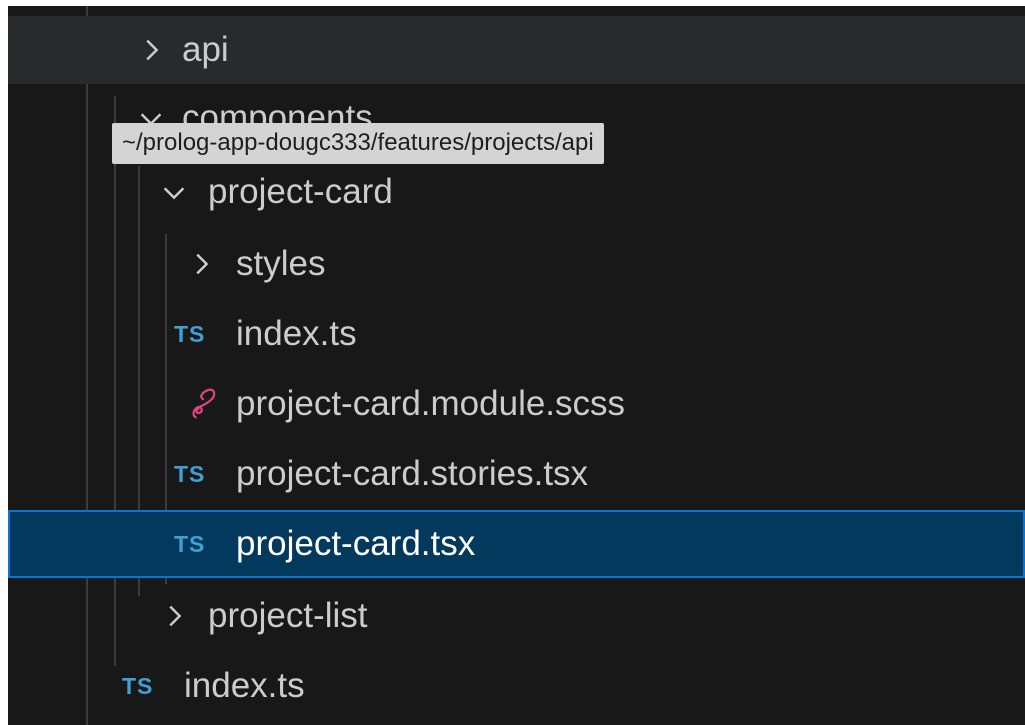  I want to click on tree-item-project-card: project-card, so click(516, 192).